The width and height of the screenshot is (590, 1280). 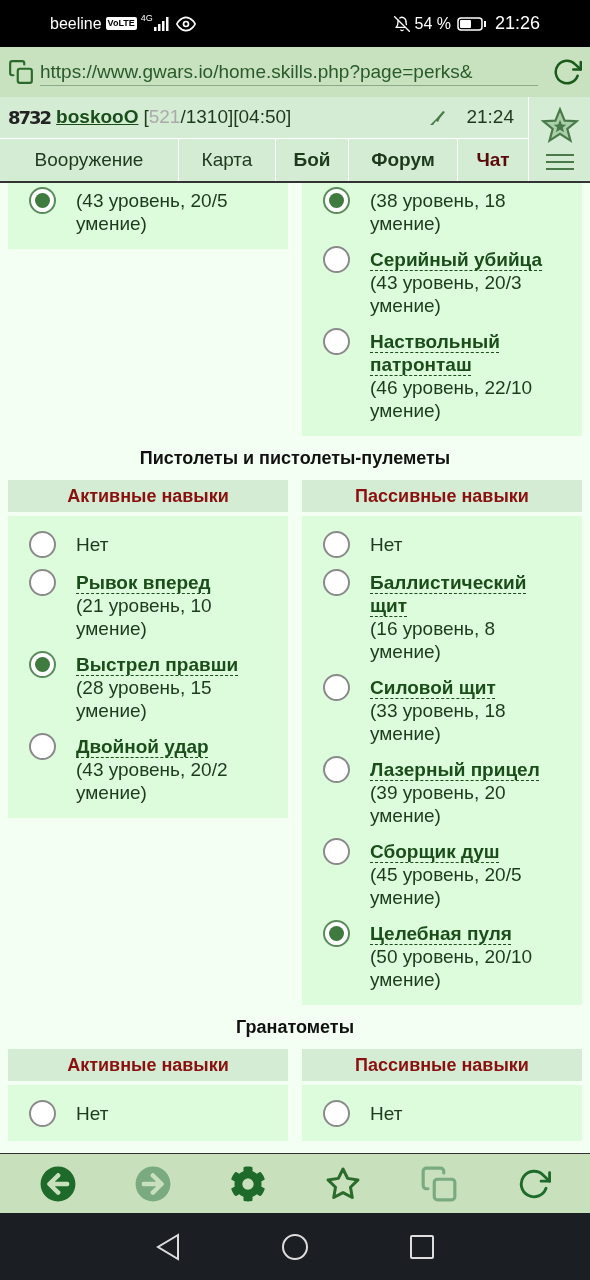 I want to click on volte-badge: VoLTE, so click(x=121, y=23).